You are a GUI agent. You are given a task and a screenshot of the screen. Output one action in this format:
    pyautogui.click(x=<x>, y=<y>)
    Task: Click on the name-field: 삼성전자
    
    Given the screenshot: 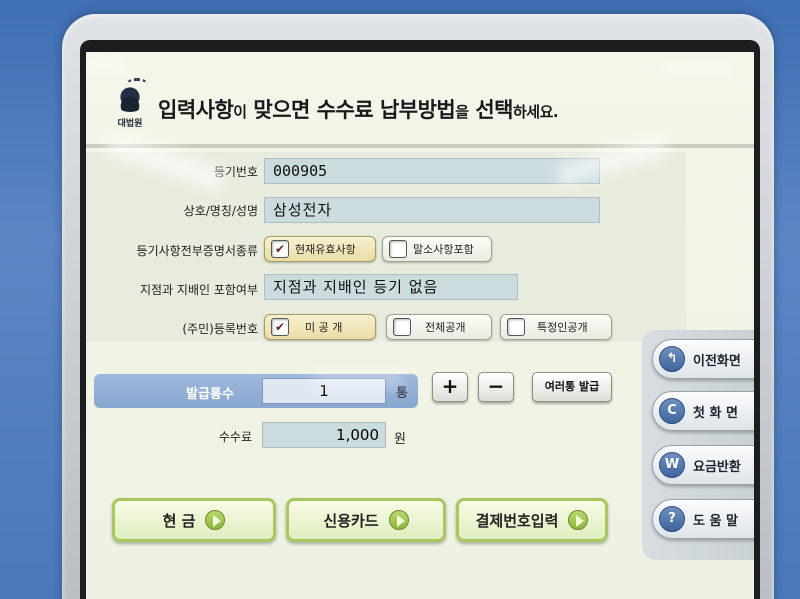 What is the action you would take?
    pyautogui.click(x=432, y=210)
    